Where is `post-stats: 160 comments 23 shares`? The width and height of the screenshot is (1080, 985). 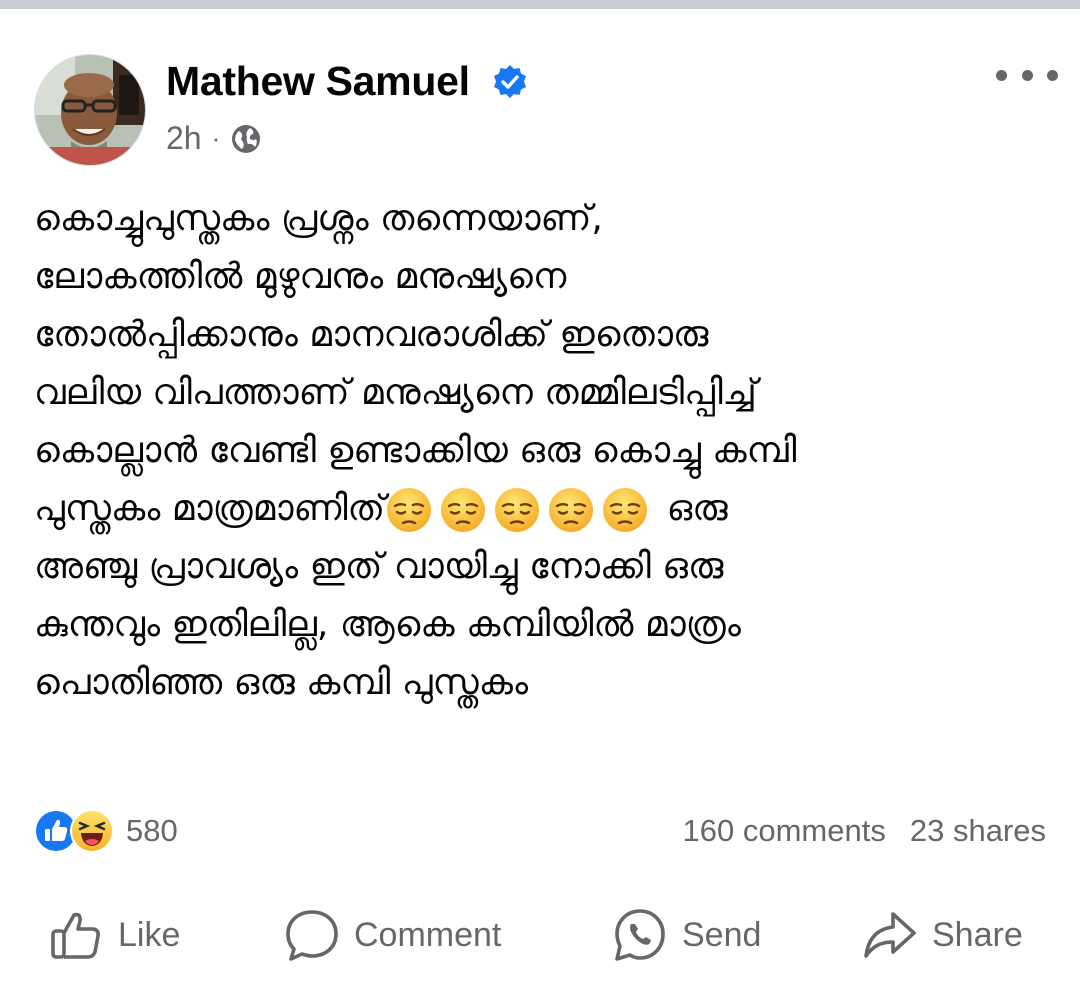 post-stats: 160 comments 23 shares is located at coordinates (864, 831).